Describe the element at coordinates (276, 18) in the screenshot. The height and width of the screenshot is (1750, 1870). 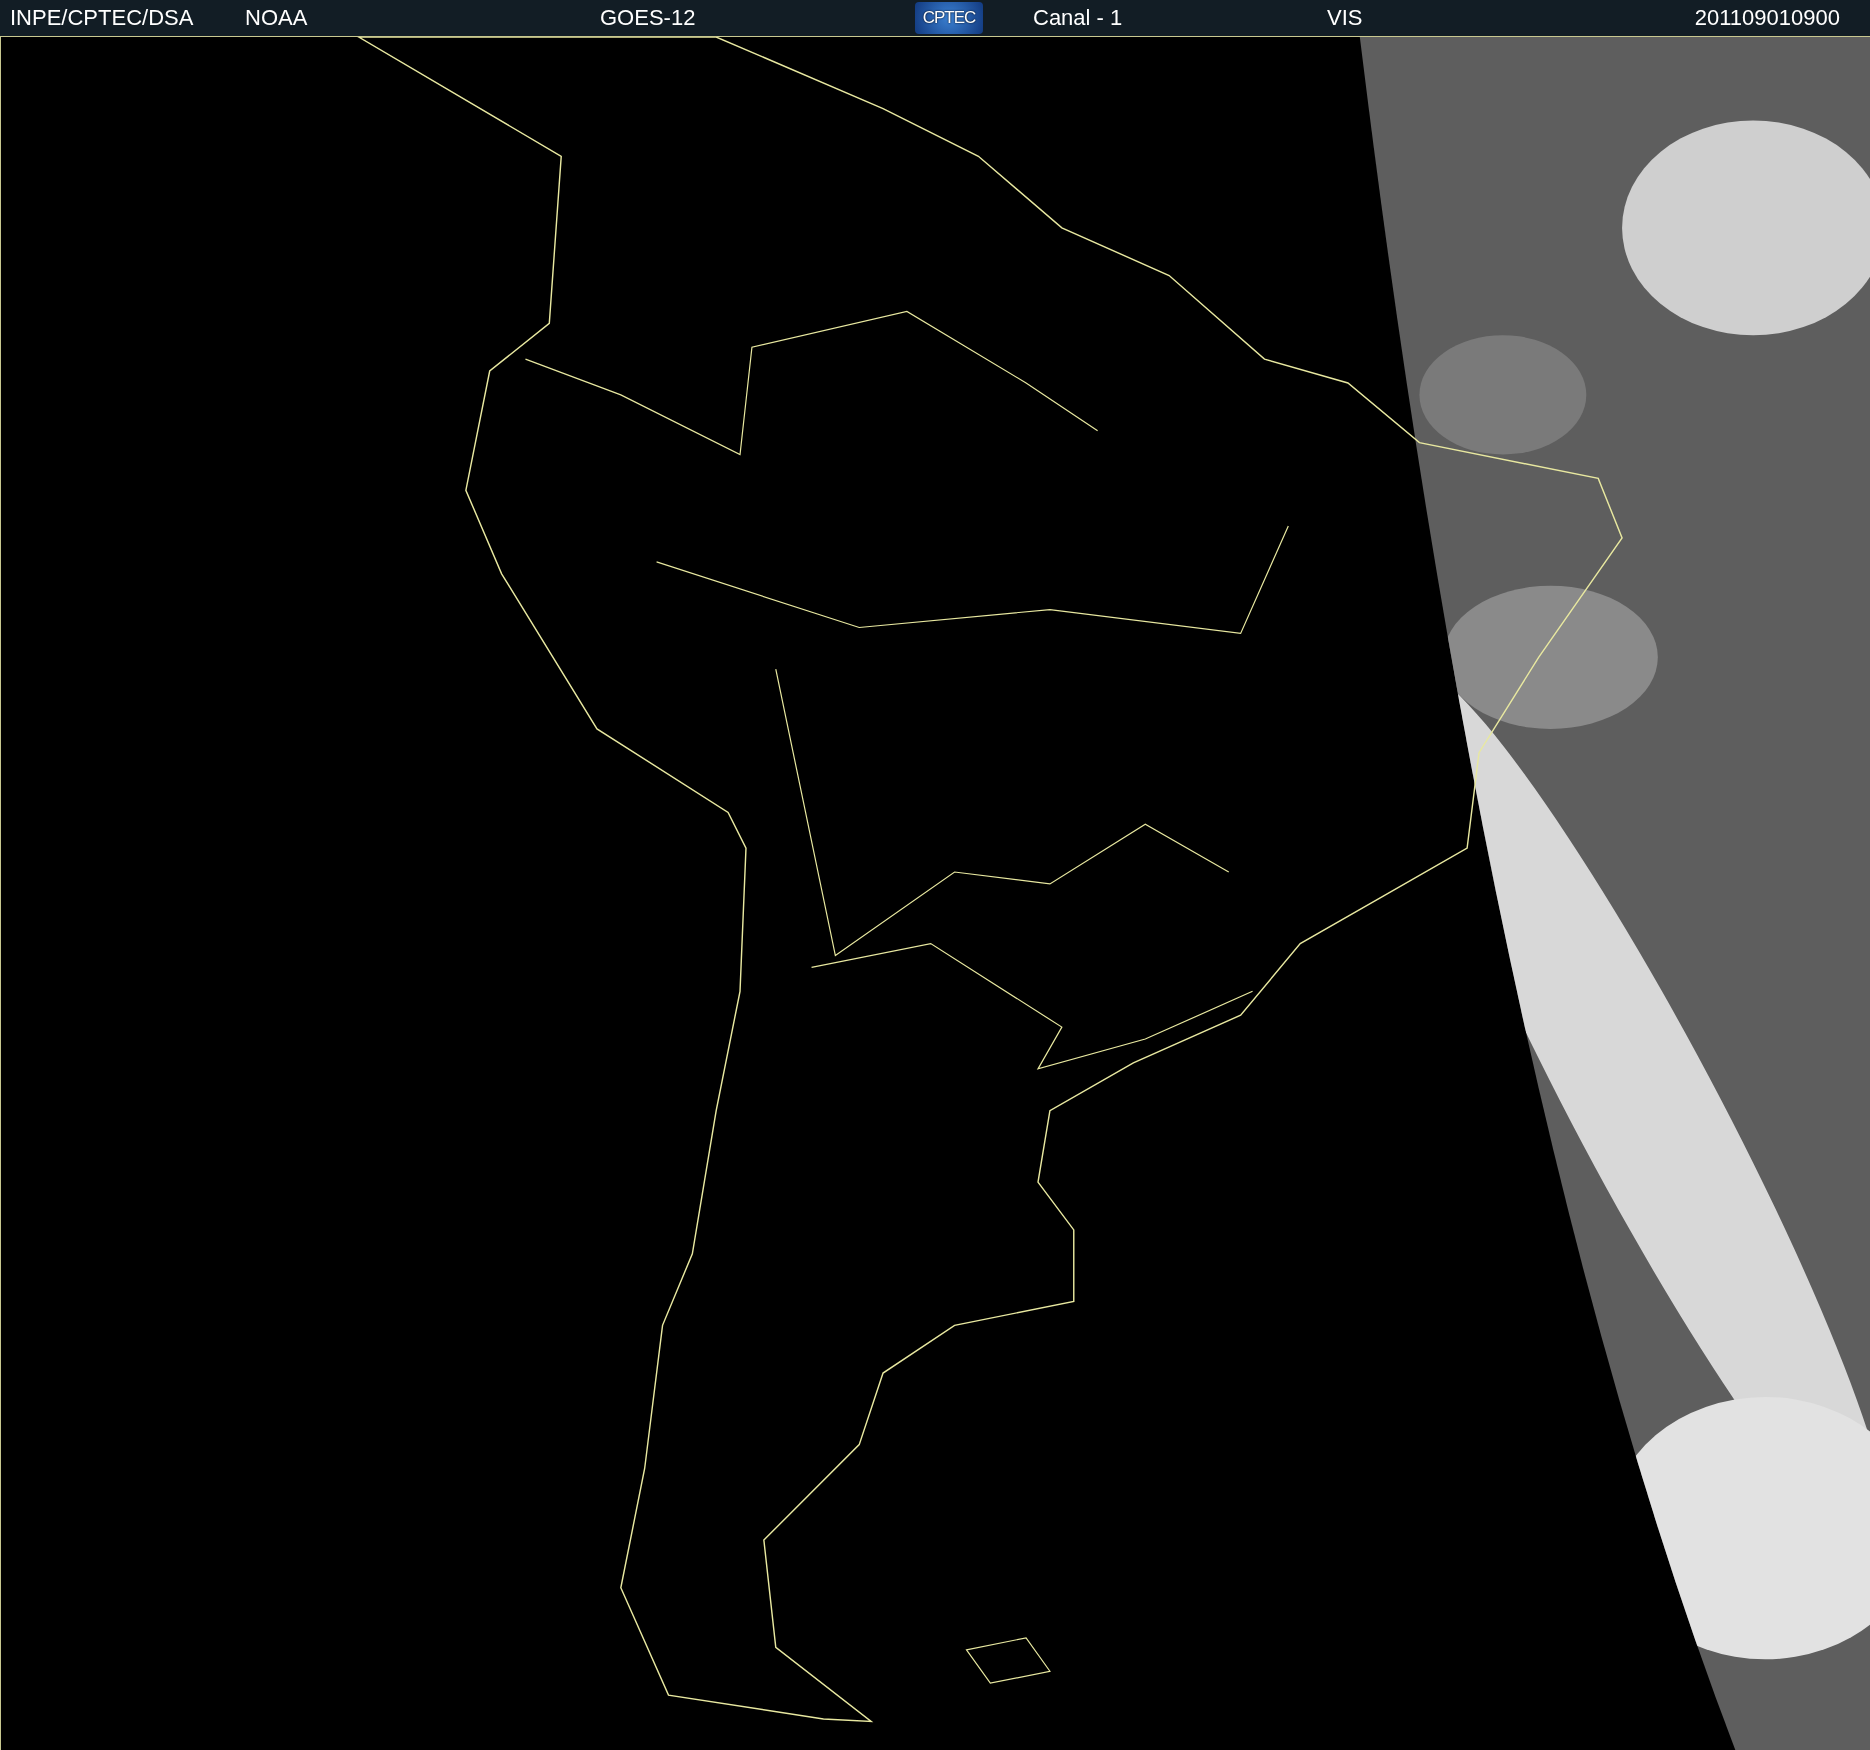
I see `agency-label: NOAA` at that location.